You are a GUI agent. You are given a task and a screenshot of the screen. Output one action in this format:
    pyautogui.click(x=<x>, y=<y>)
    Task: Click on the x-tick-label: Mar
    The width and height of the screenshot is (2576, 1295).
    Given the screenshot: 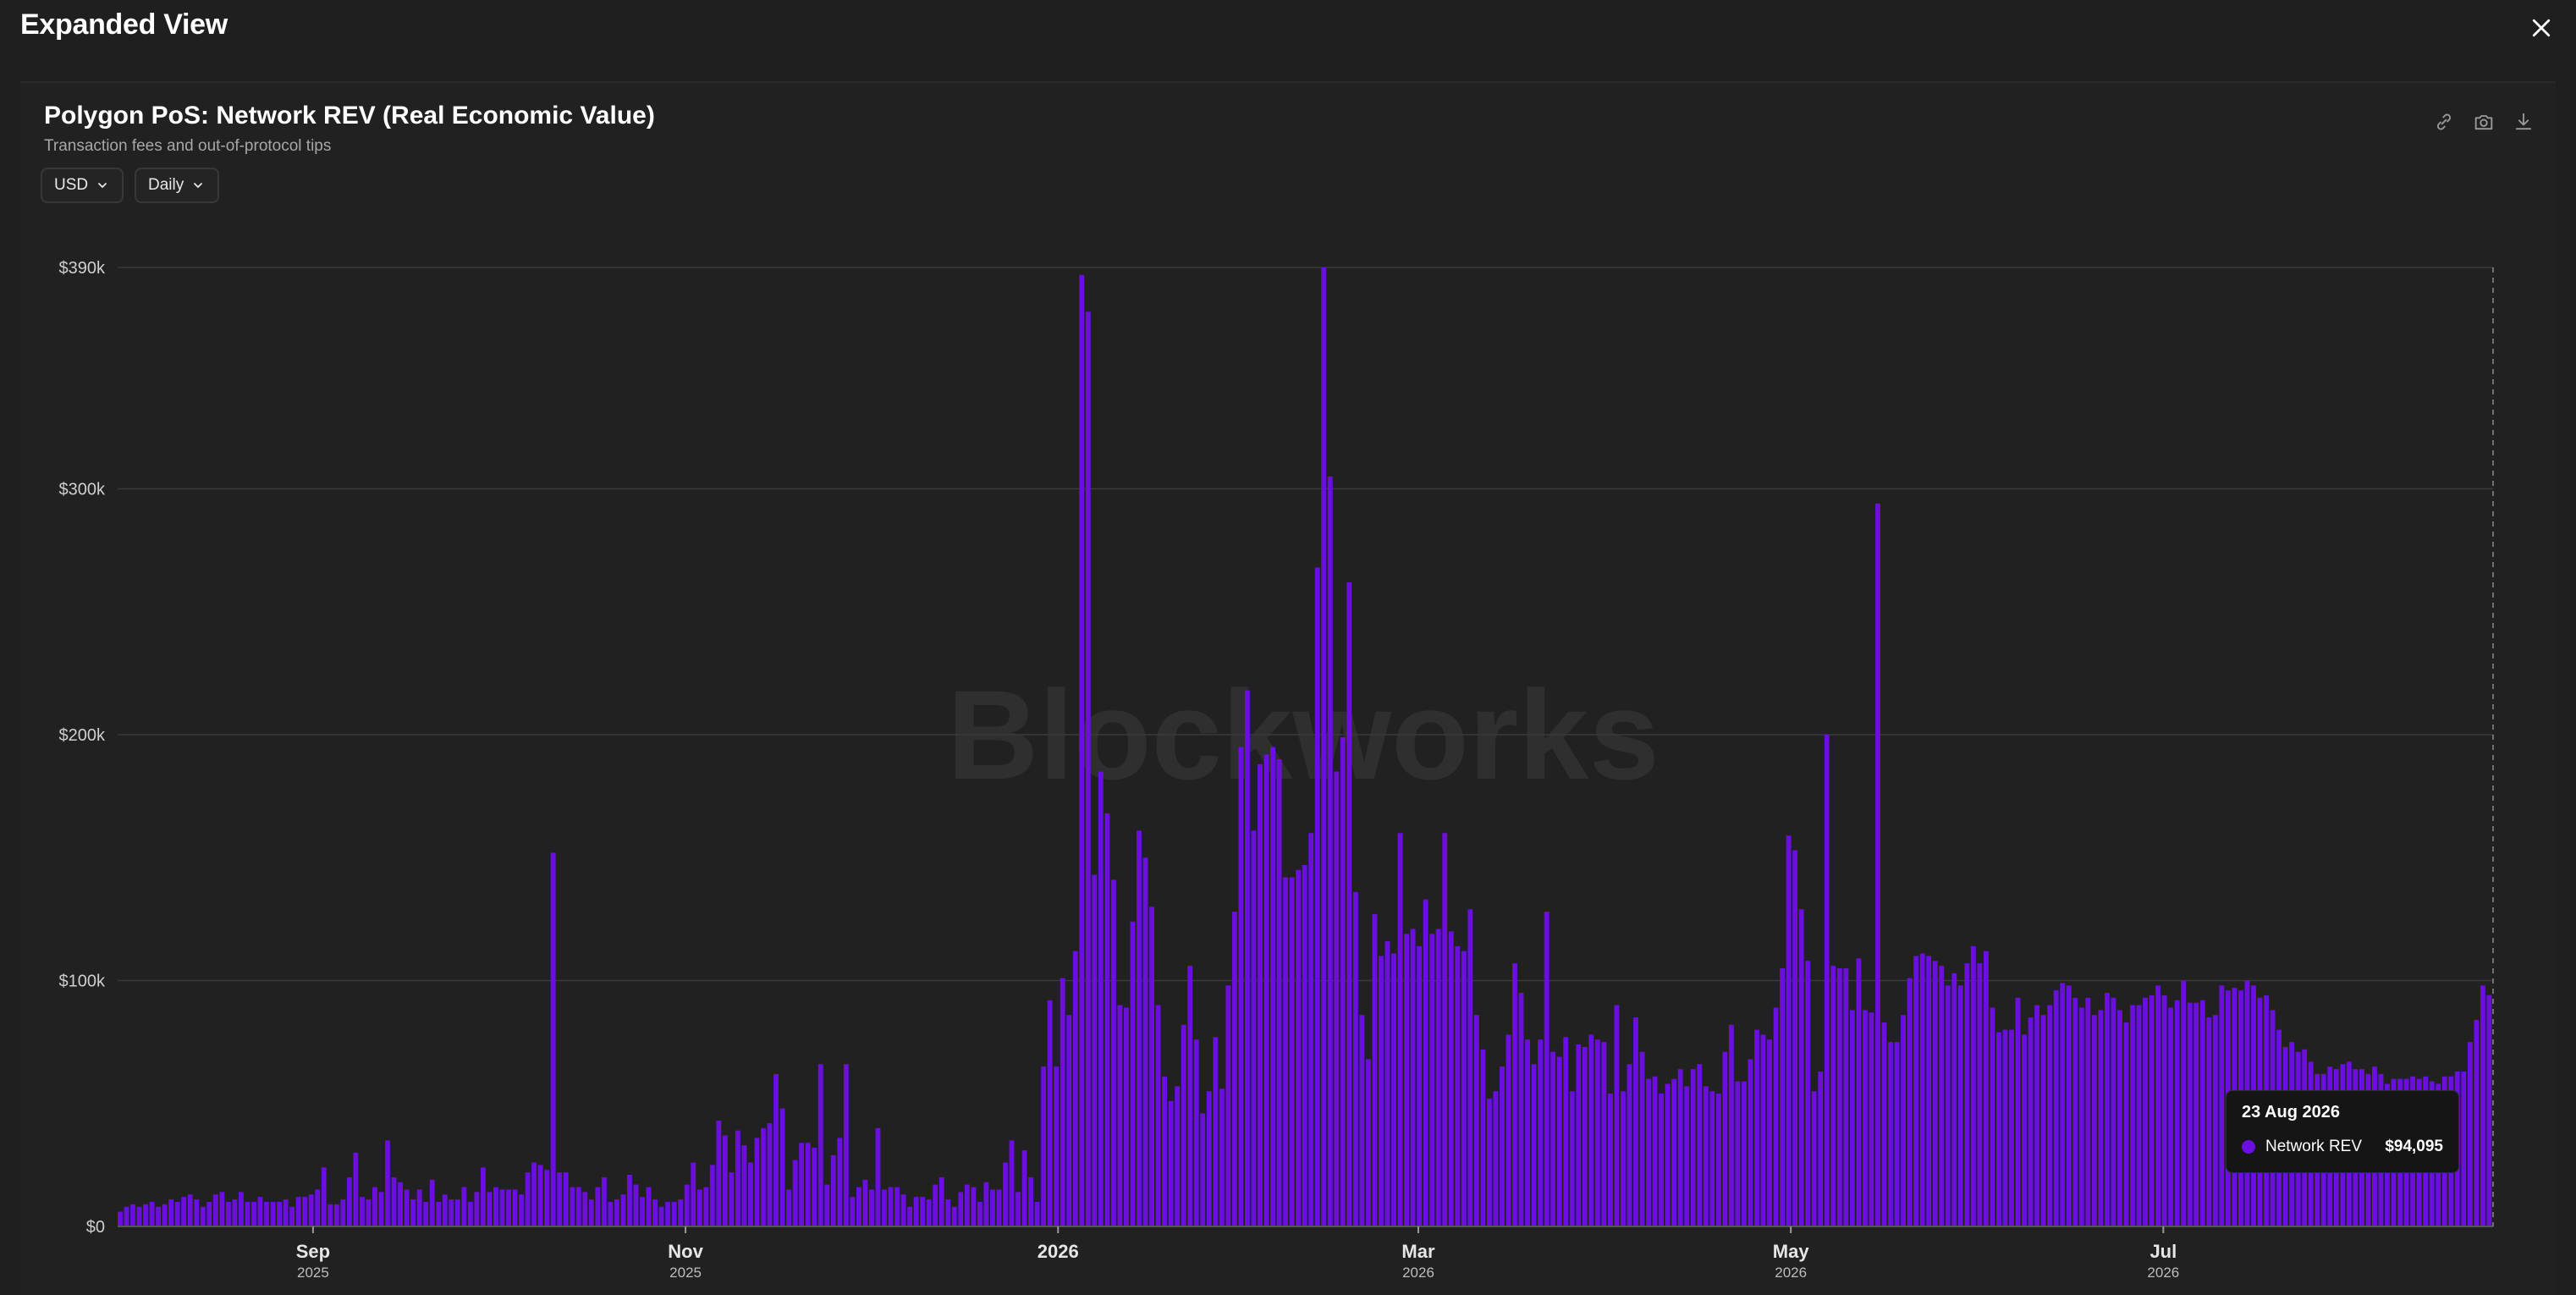 What is the action you would take?
    pyautogui.click(x=1418, y=1251)
    